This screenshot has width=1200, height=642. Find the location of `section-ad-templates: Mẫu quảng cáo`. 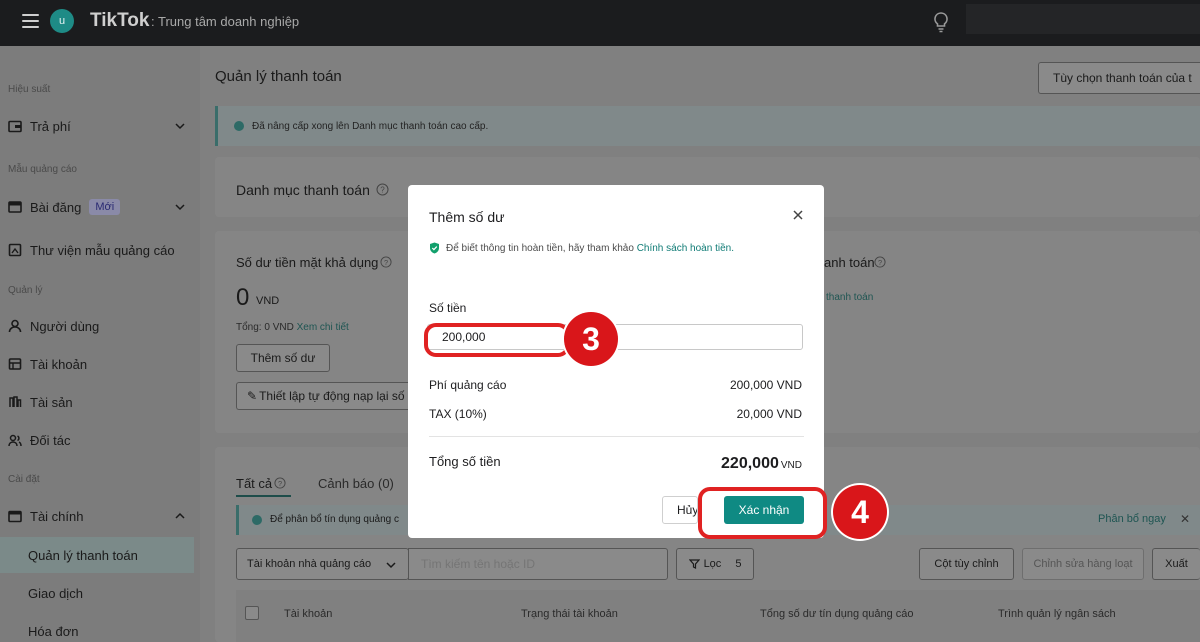

section-ad-templates: Mẫu quảng cáo is located at coordinates (42, 169).